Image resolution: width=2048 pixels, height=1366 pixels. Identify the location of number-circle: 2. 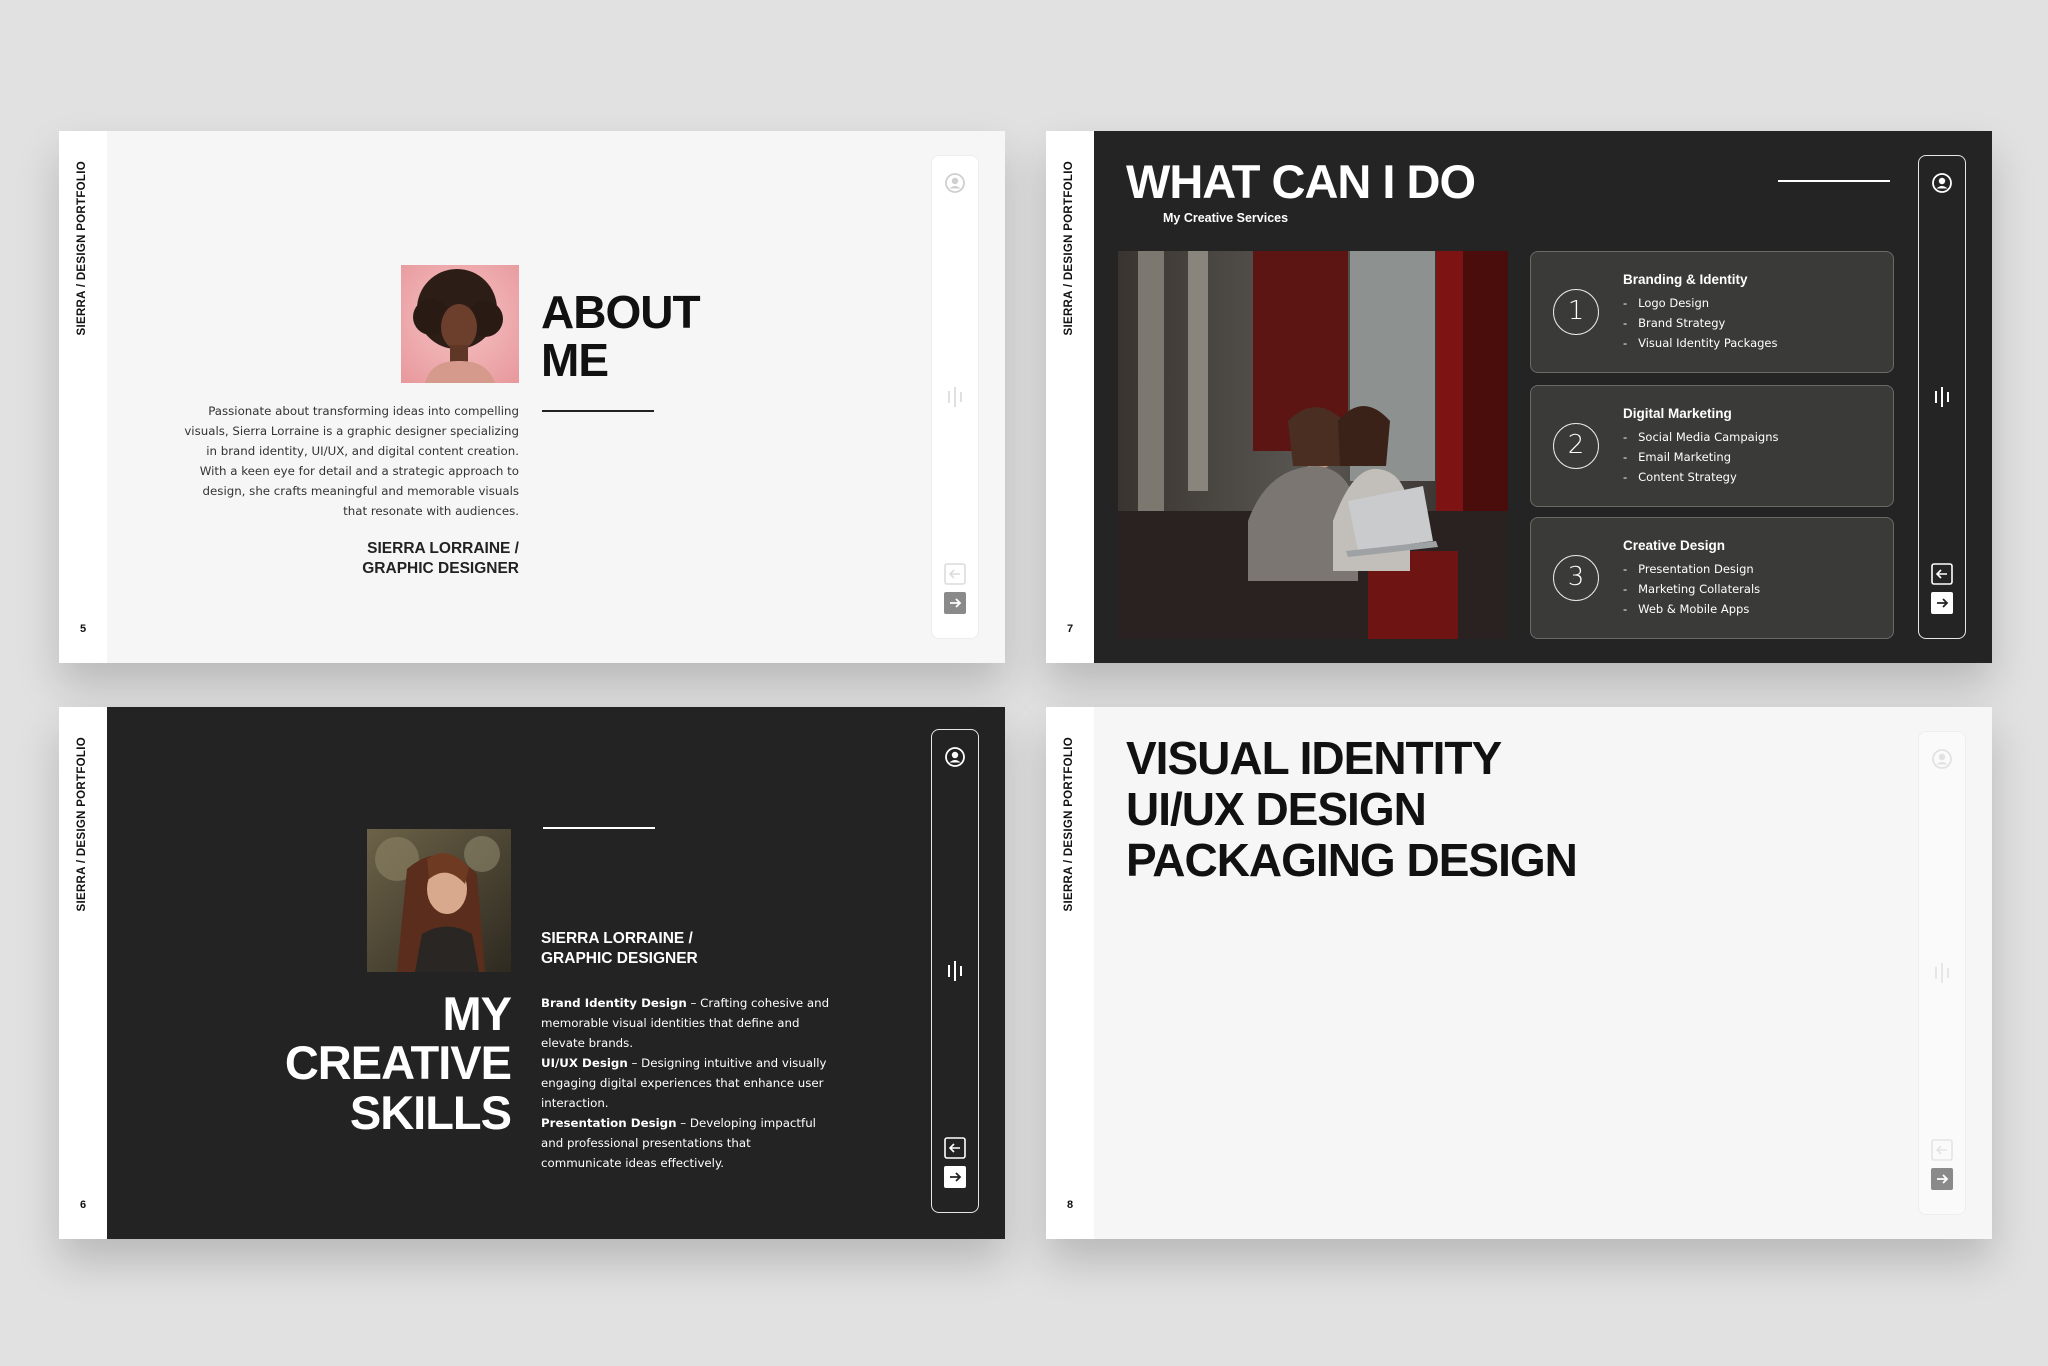
(1576, 446).